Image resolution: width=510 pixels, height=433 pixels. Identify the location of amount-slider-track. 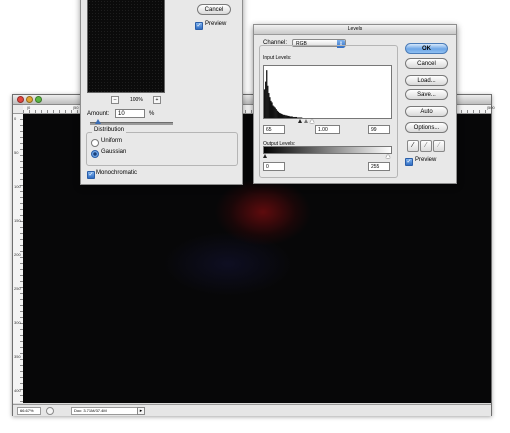
(131, 123).